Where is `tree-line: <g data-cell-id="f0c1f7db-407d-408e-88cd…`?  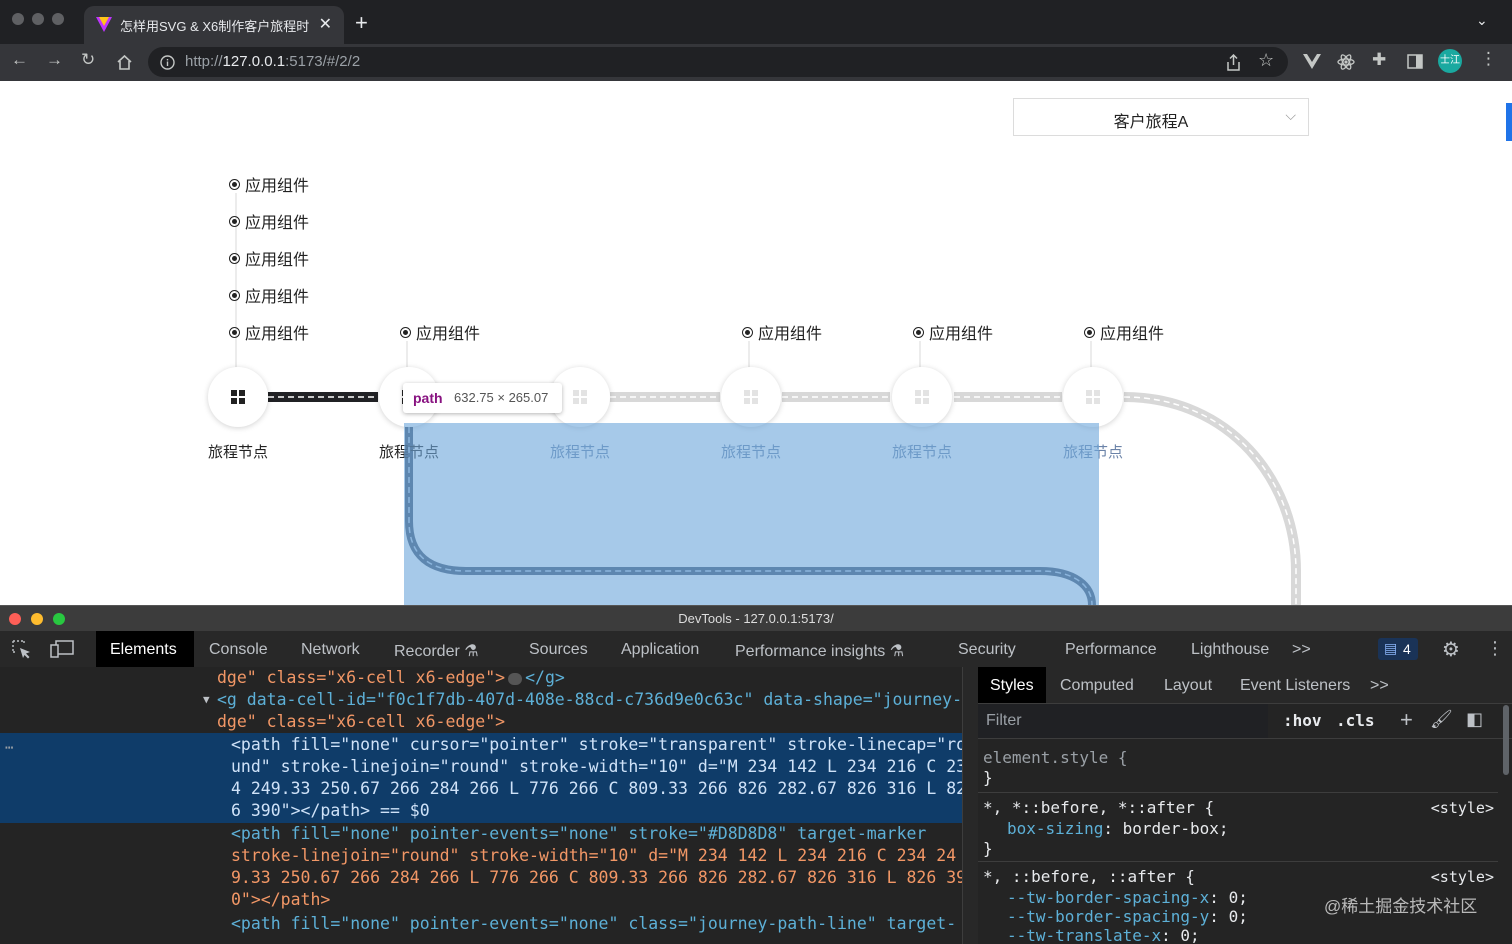 tree-line: <g data-cell-id="f0c1f7db-407d-408e-88cd… is located at coordinates (589, 700).